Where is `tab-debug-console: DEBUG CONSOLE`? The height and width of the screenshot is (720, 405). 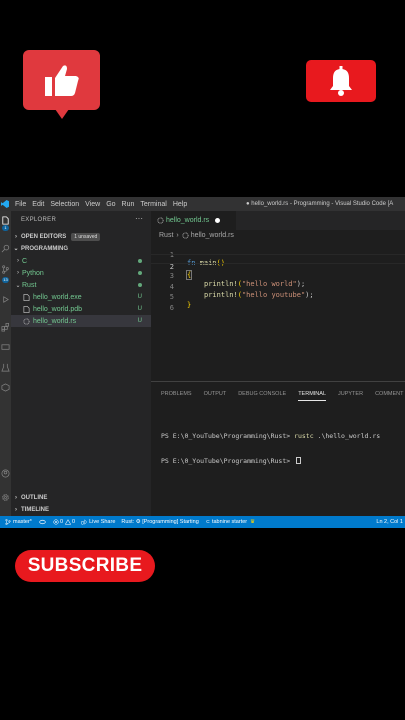
tab-debug-console: DEBUG CONSOLE is located at coordinates (262, 396).